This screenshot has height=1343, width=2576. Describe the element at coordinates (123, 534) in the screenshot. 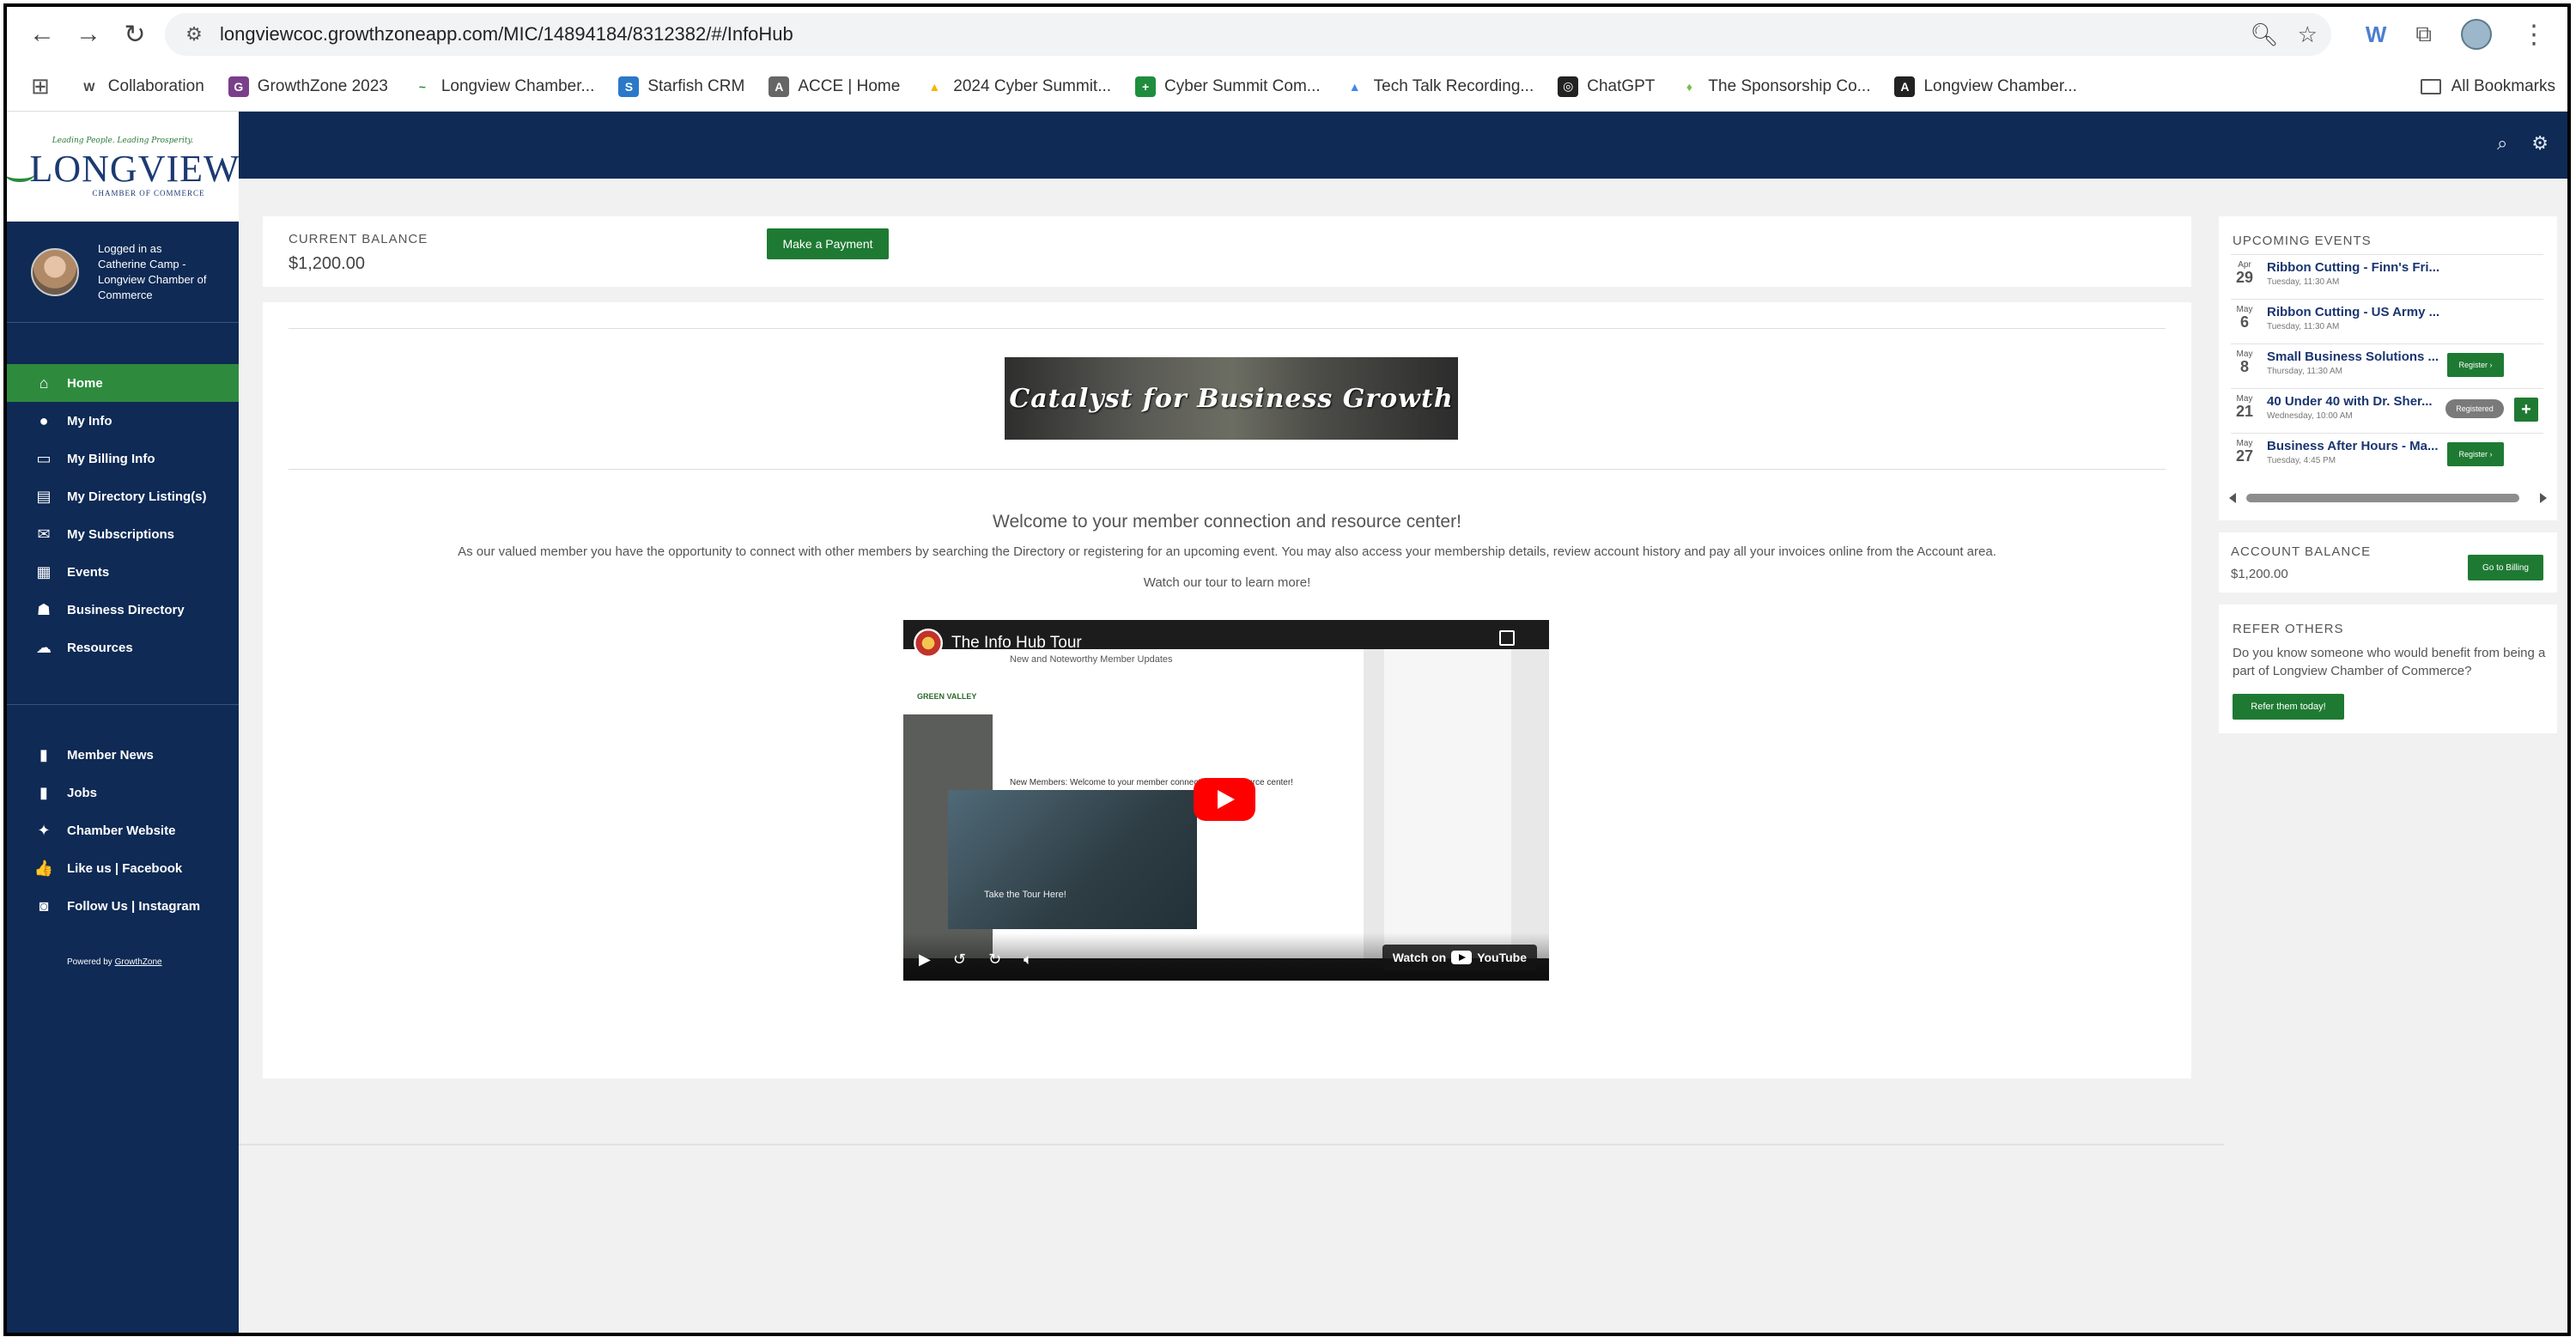

I see `nav-item-my-subscriptions: ✉ My Subscriptions` at that location.